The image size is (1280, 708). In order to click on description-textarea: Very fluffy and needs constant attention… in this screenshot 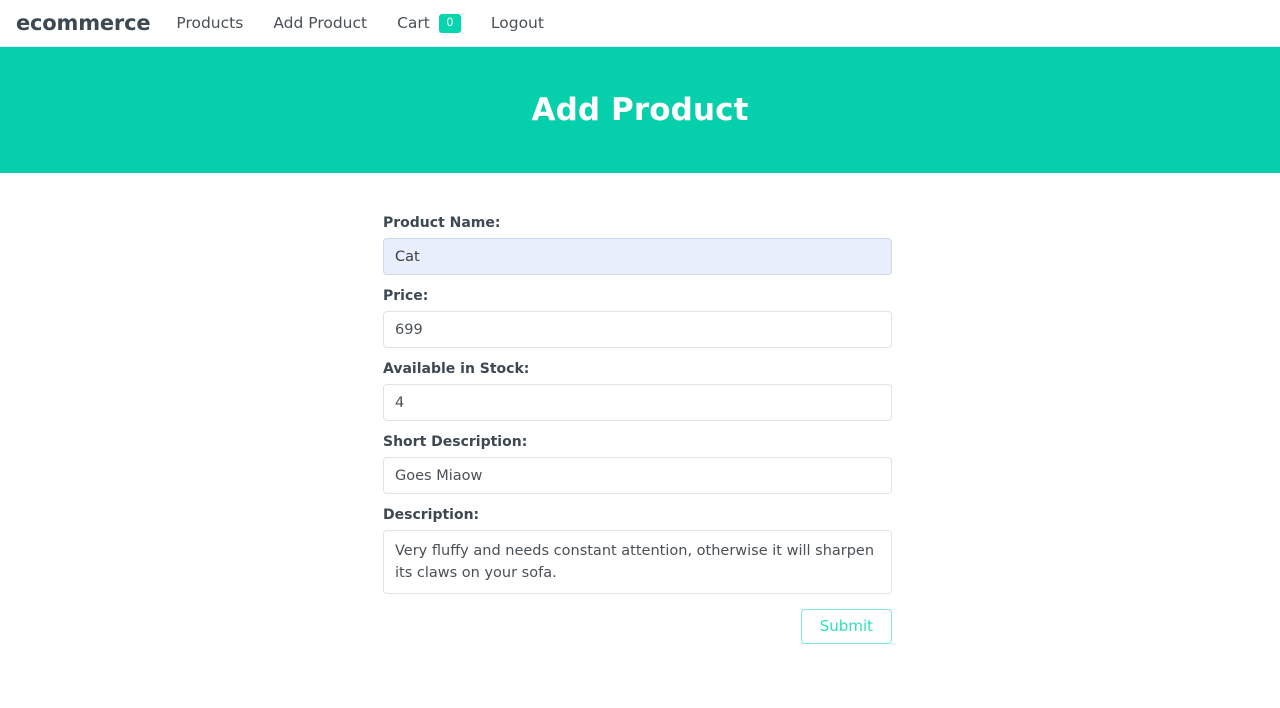, I will do `click(637, 562)`.